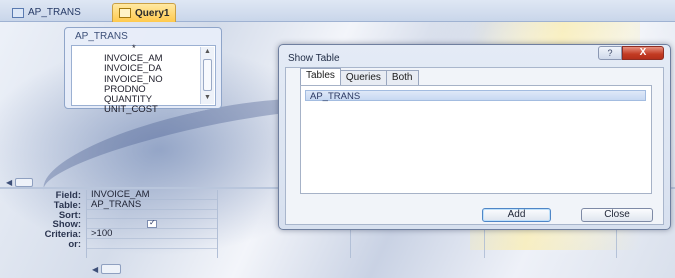 The width and height of the screenshot is (675, 278). Describe the element at coordinates (152, 234) in the screenshot. I see `criteria-cell: >100` at that location.